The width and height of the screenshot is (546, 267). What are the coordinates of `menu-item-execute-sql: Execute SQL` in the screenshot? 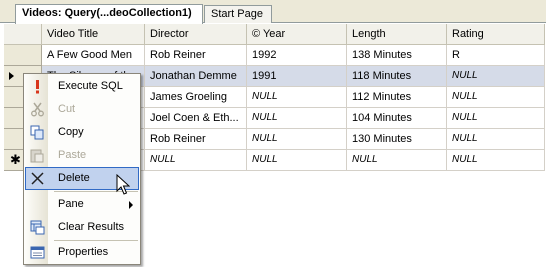 It's located at (82, 86).